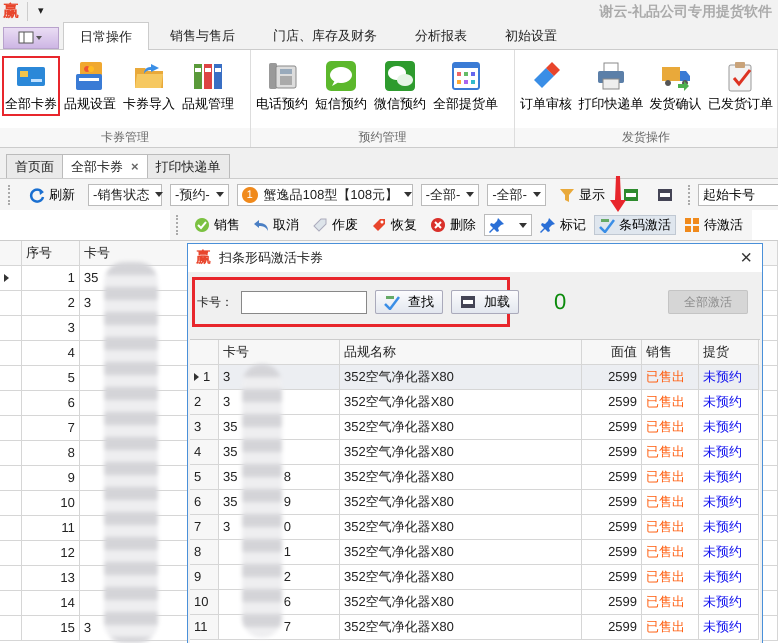 The image size is (778, 643). Describe the element at coordinates (188, 166) in the screenshot. I see `document-tab: 打印快递单` at that location.